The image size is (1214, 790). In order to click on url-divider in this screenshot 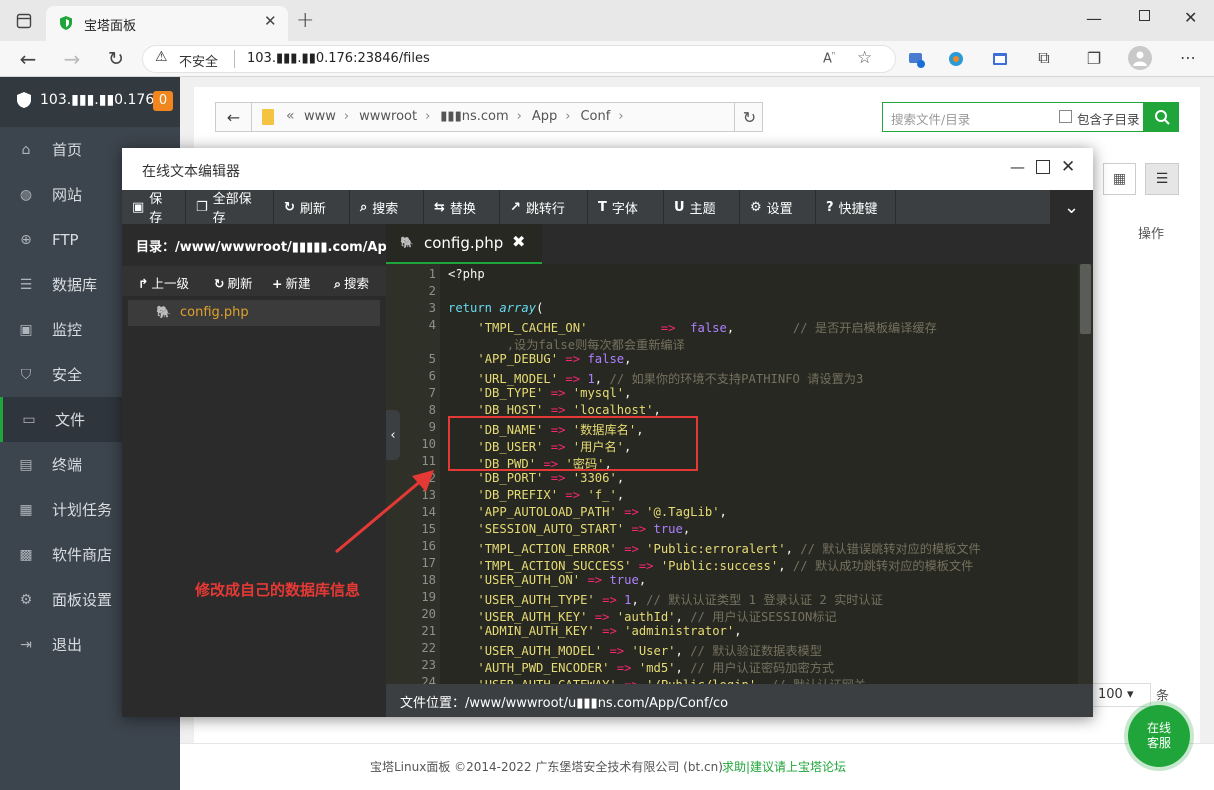, I will do `click(234, 59)`.